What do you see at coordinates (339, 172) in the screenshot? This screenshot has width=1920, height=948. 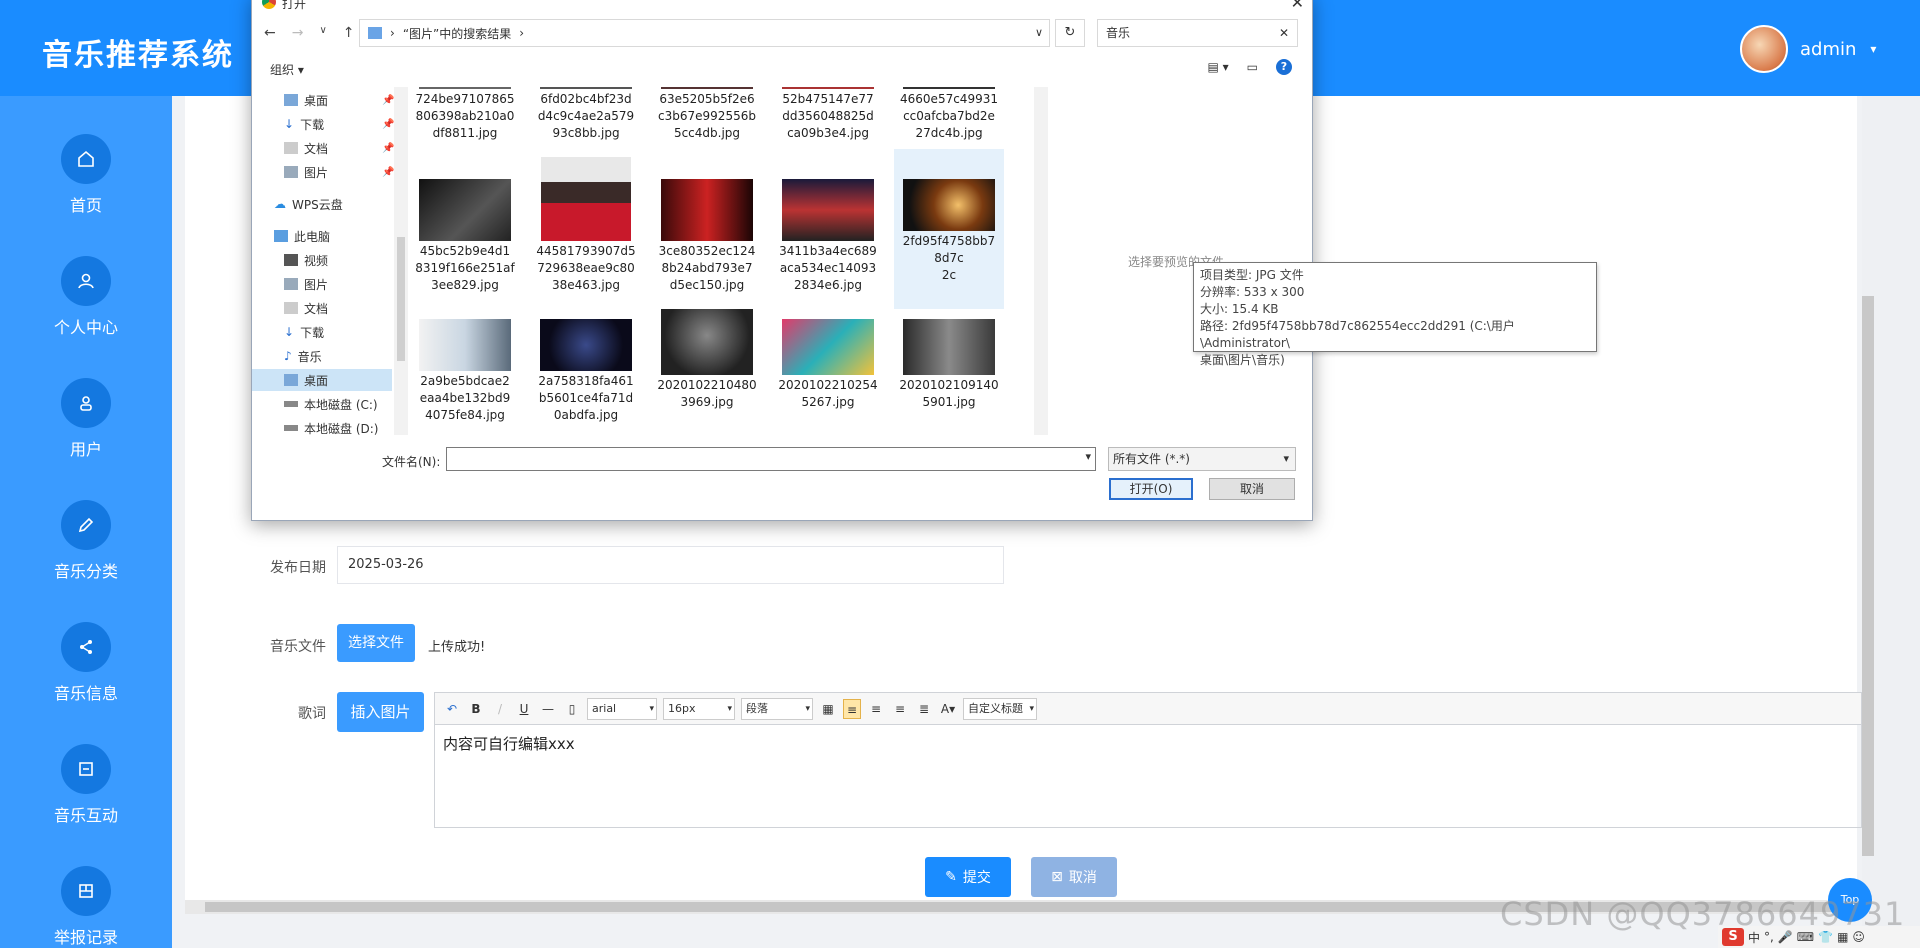 I see `tree-item-pictures: 图片 📌` at bounding box center [339, 172].